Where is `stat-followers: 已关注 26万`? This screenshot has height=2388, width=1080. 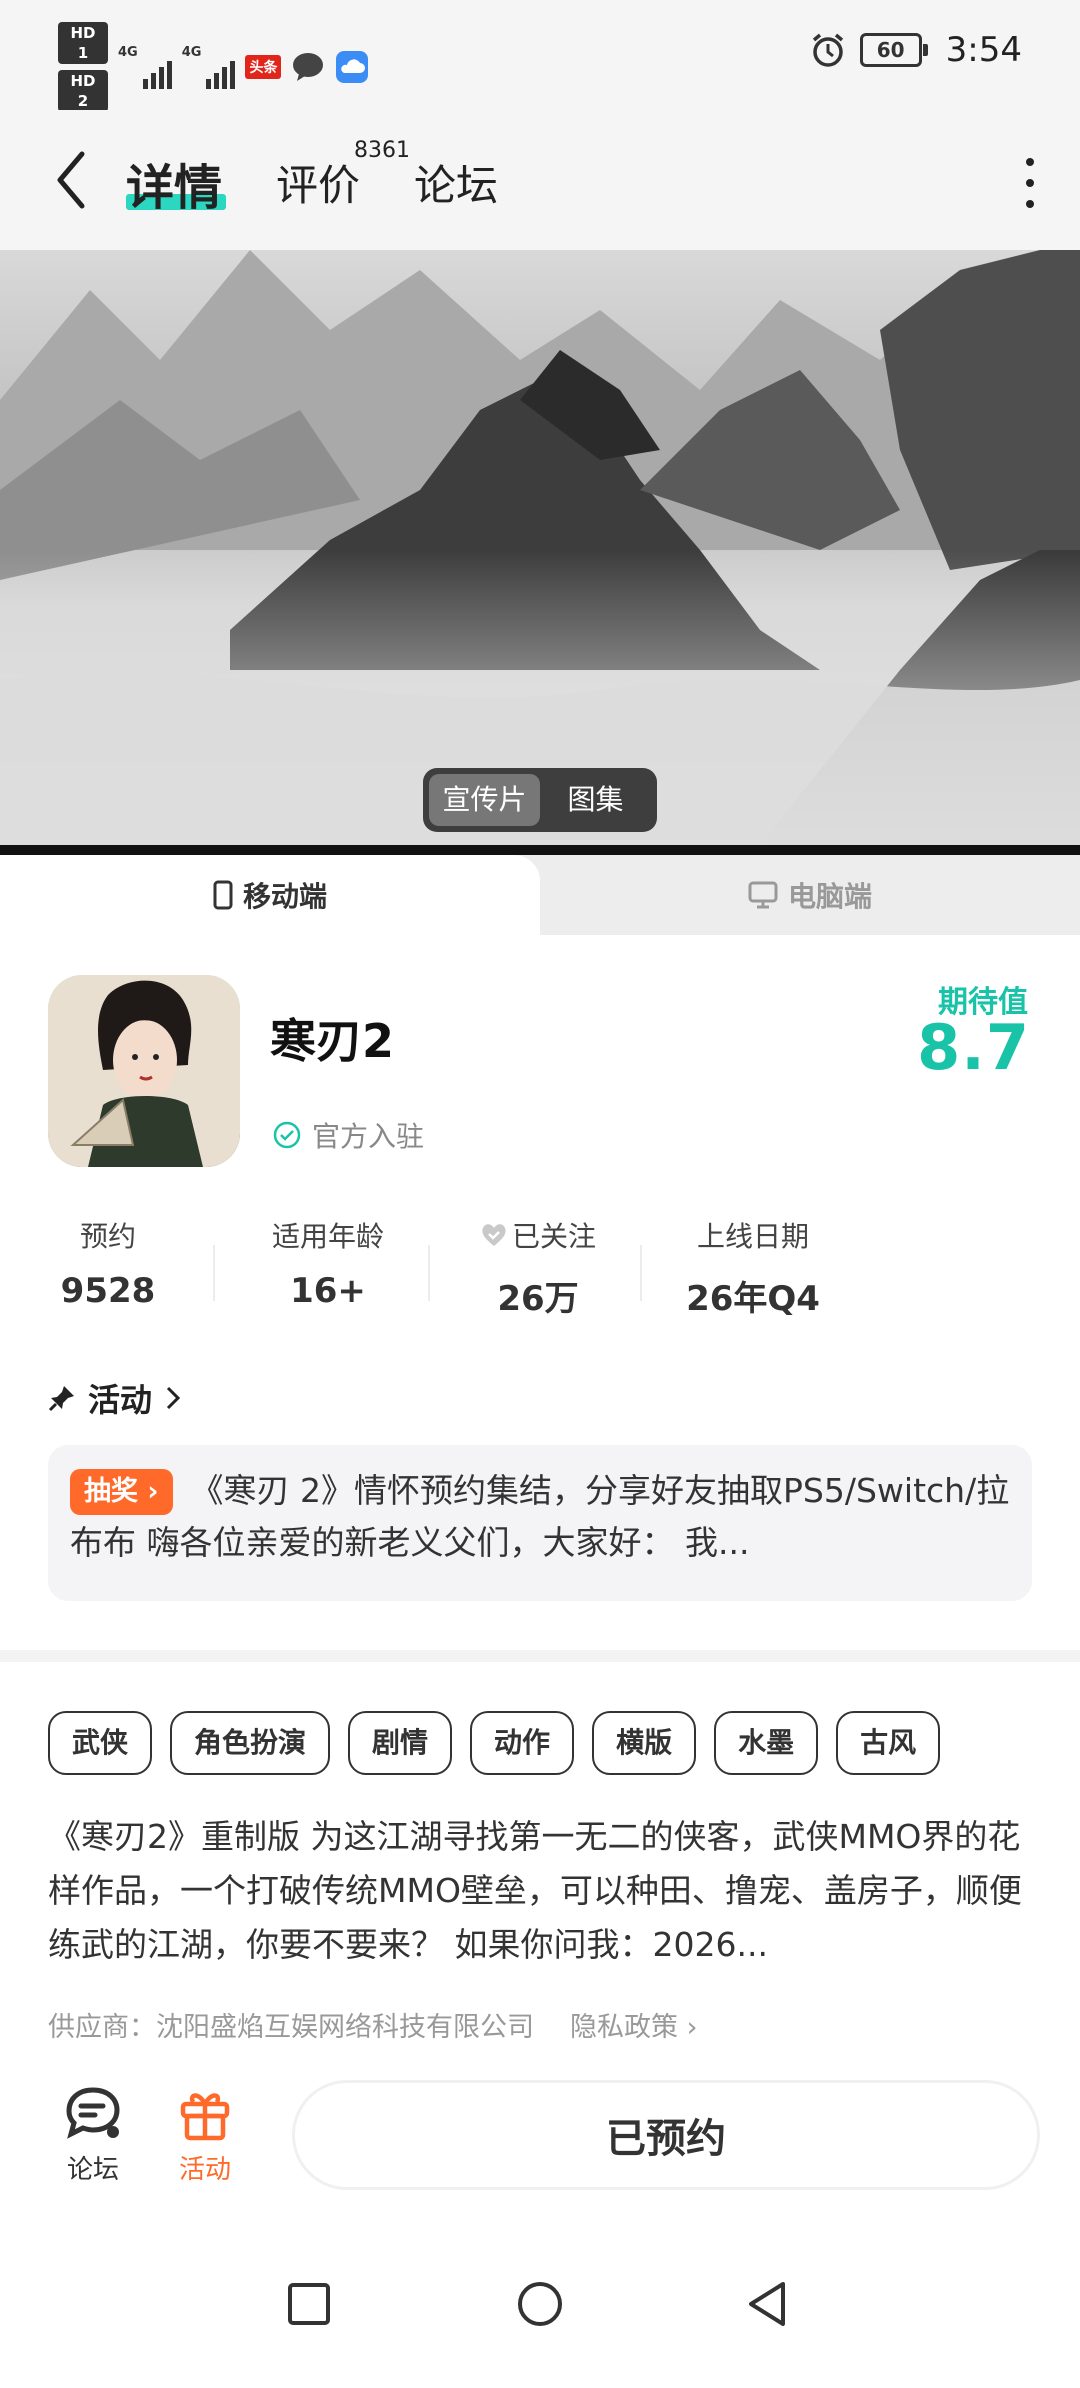 stat-followers: 已关注 26万 is located at coordinates (538, 1267).